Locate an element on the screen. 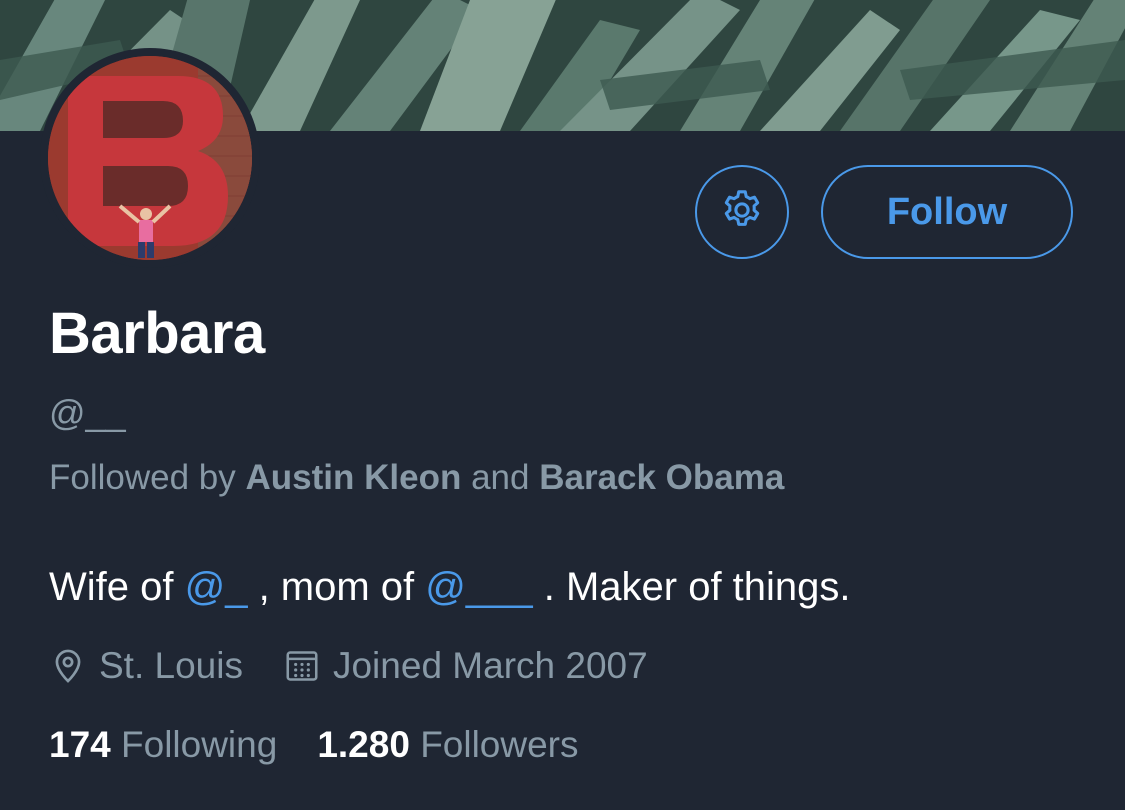 The height and width of the screenshot is (810, 1125). profile-meta: St. Louis Joined March 2007 is located at coordinates (348, 666).